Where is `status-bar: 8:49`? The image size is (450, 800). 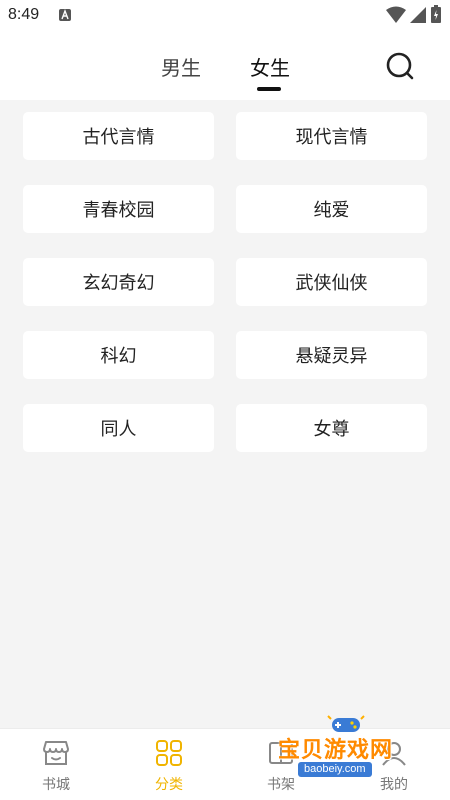 status-bar: 8:49 is located at coordinates (225, 16).